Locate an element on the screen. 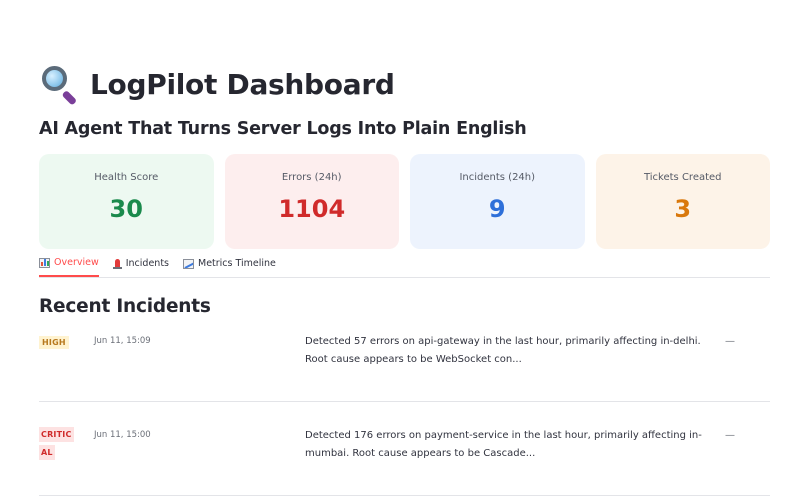 This screenshot has width=806, height=496. metric-card-errors: Errors (24h) 1104 is located at coordinates (311, 201).